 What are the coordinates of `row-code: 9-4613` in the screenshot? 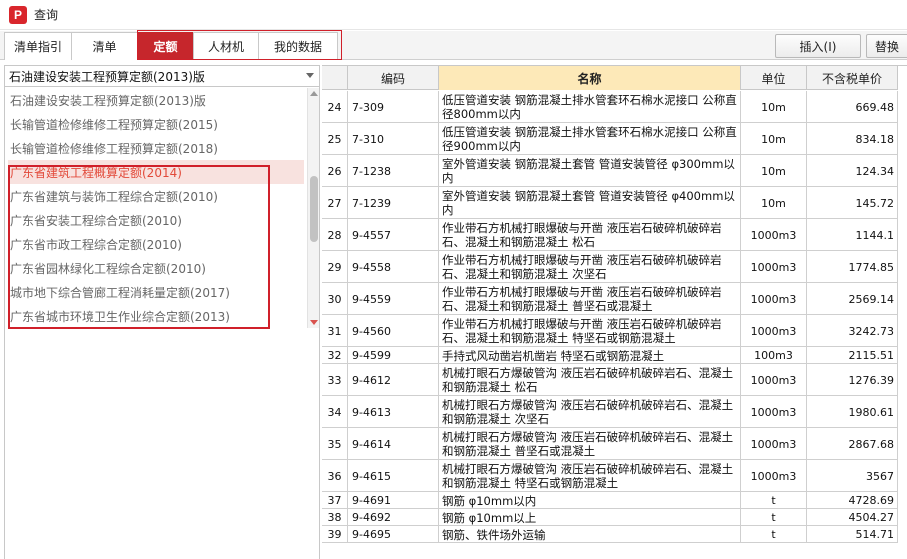 It's located at (393, 412).